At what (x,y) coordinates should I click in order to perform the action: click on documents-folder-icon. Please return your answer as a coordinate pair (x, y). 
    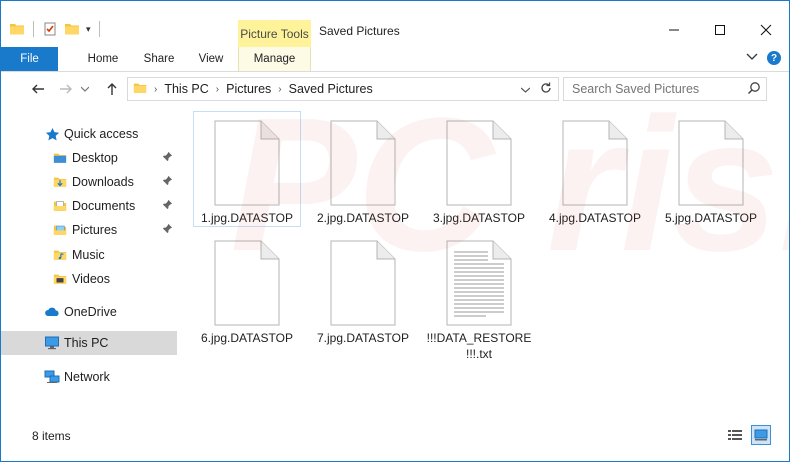
    Looking at the image, I should click on (60, 206).